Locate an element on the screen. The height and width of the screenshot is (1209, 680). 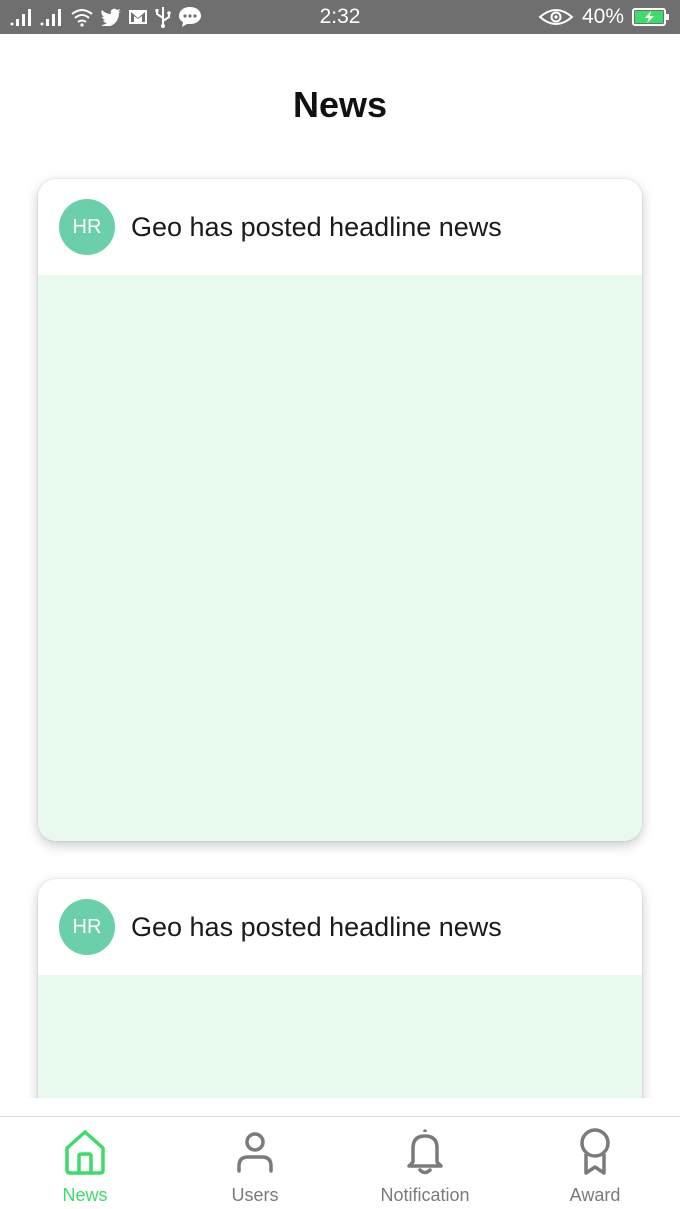
page-title: News is located at coordinates (340, 104).